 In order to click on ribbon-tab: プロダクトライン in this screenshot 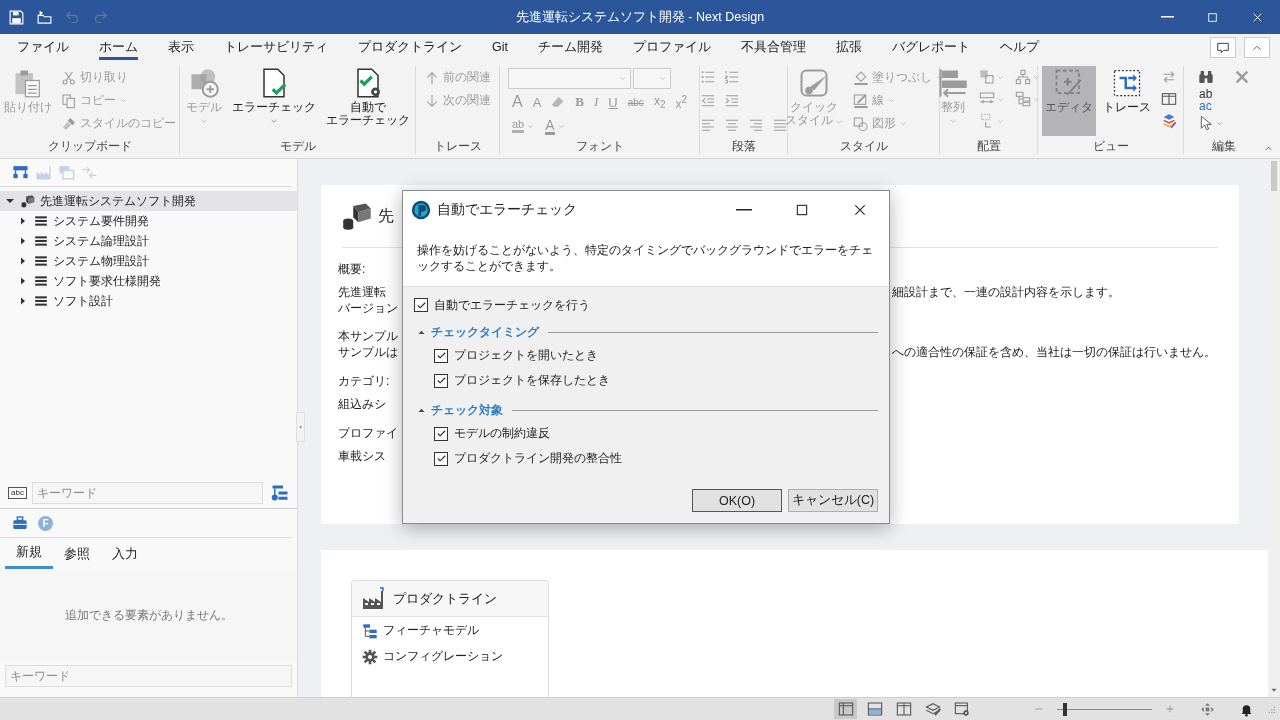, I will do `click(410, 47)`.